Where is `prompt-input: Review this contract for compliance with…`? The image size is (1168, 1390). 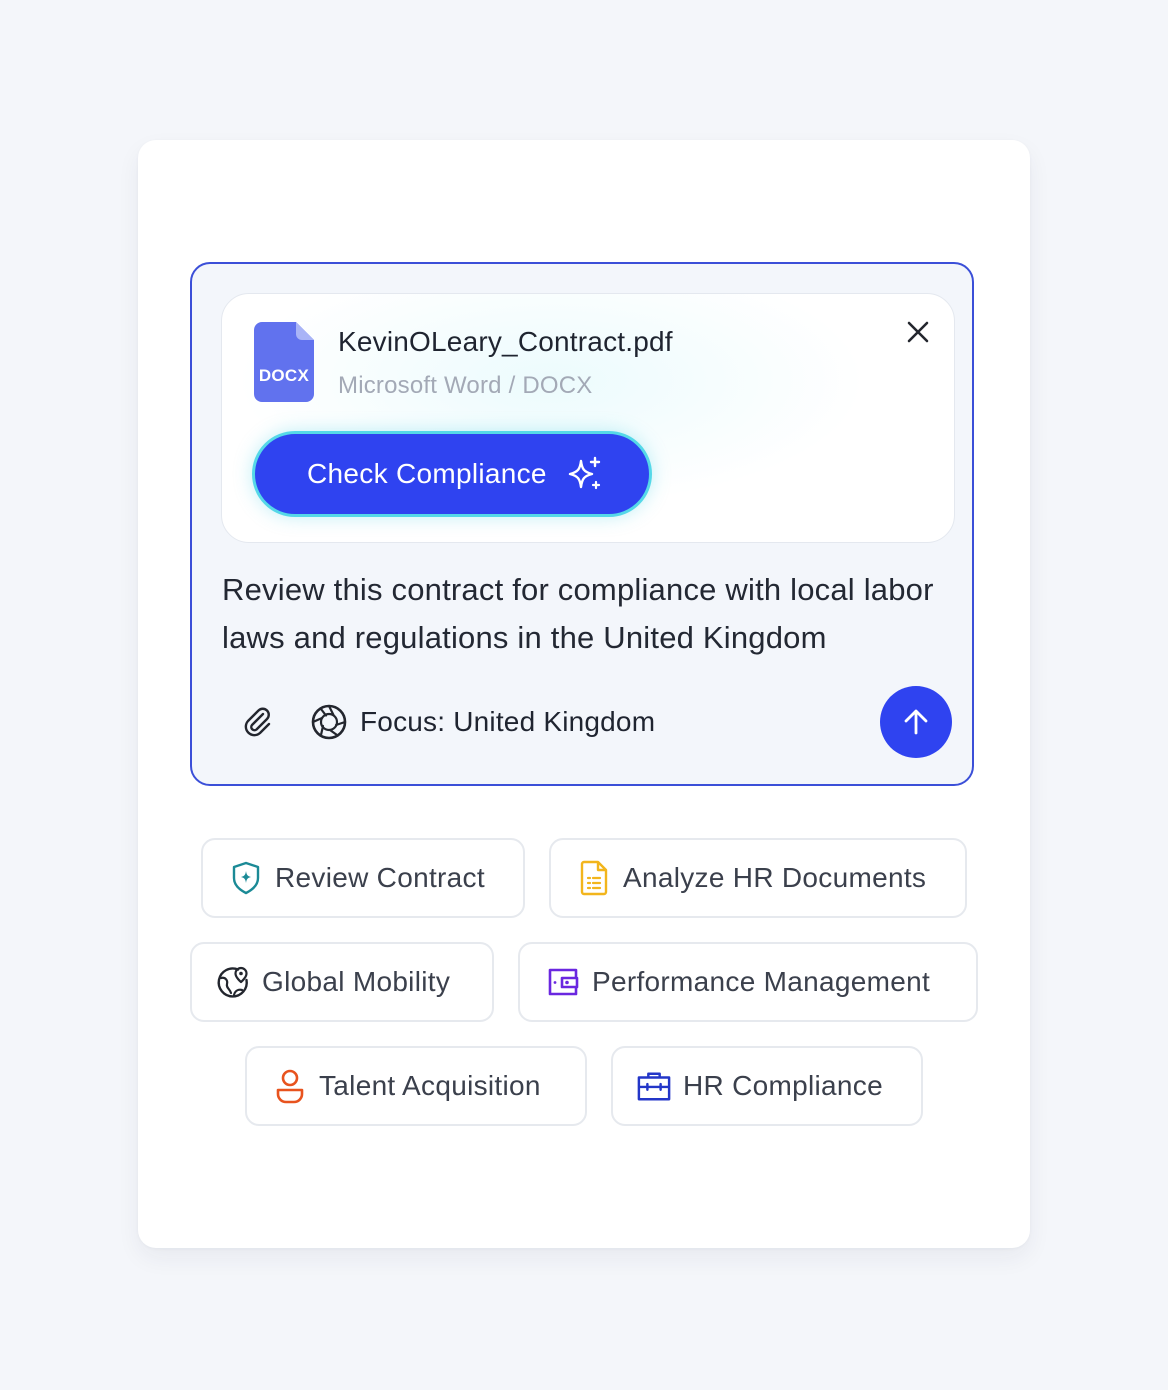 prompt-input: Review this contract for compliance with… is located at coordinates (592, 614).